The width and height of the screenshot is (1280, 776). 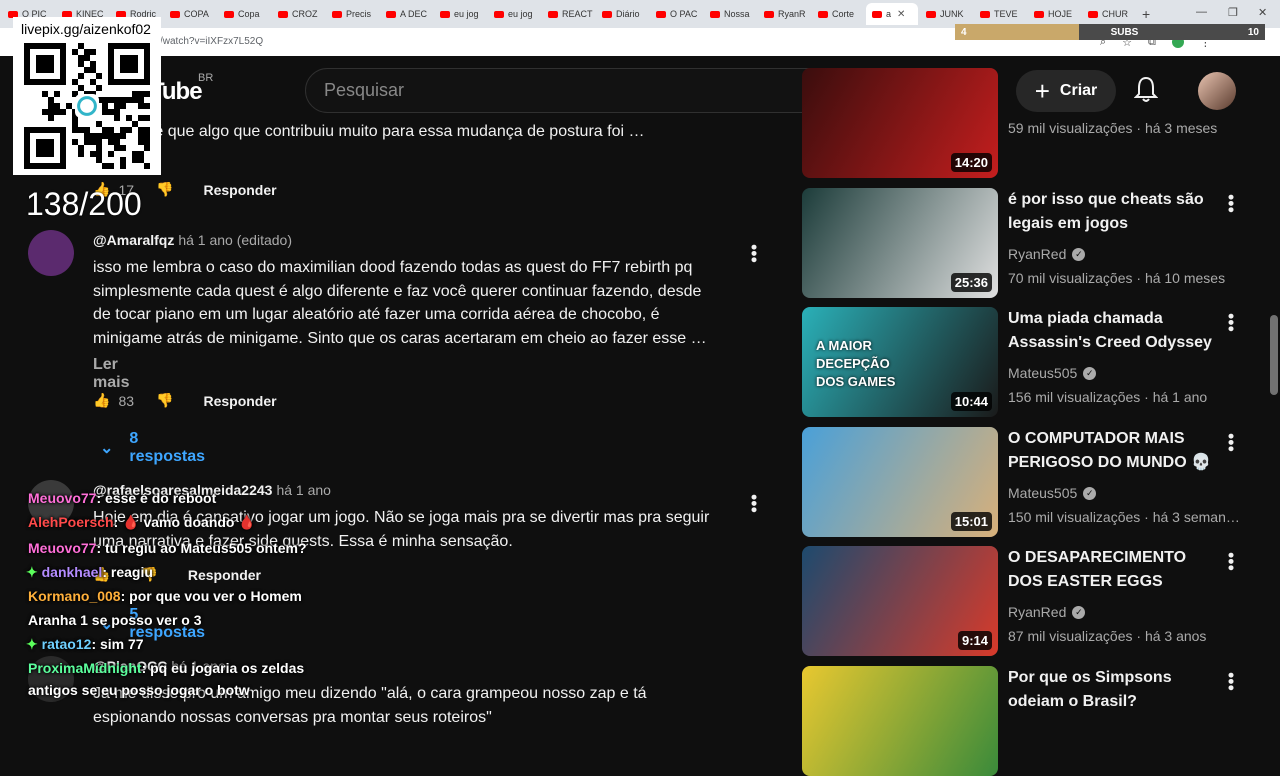 What do you see at coordinates (211, 596) in the screenshot?
I see `chat-text: : por que vou ver o Homem` at bounding box center [211, 596].